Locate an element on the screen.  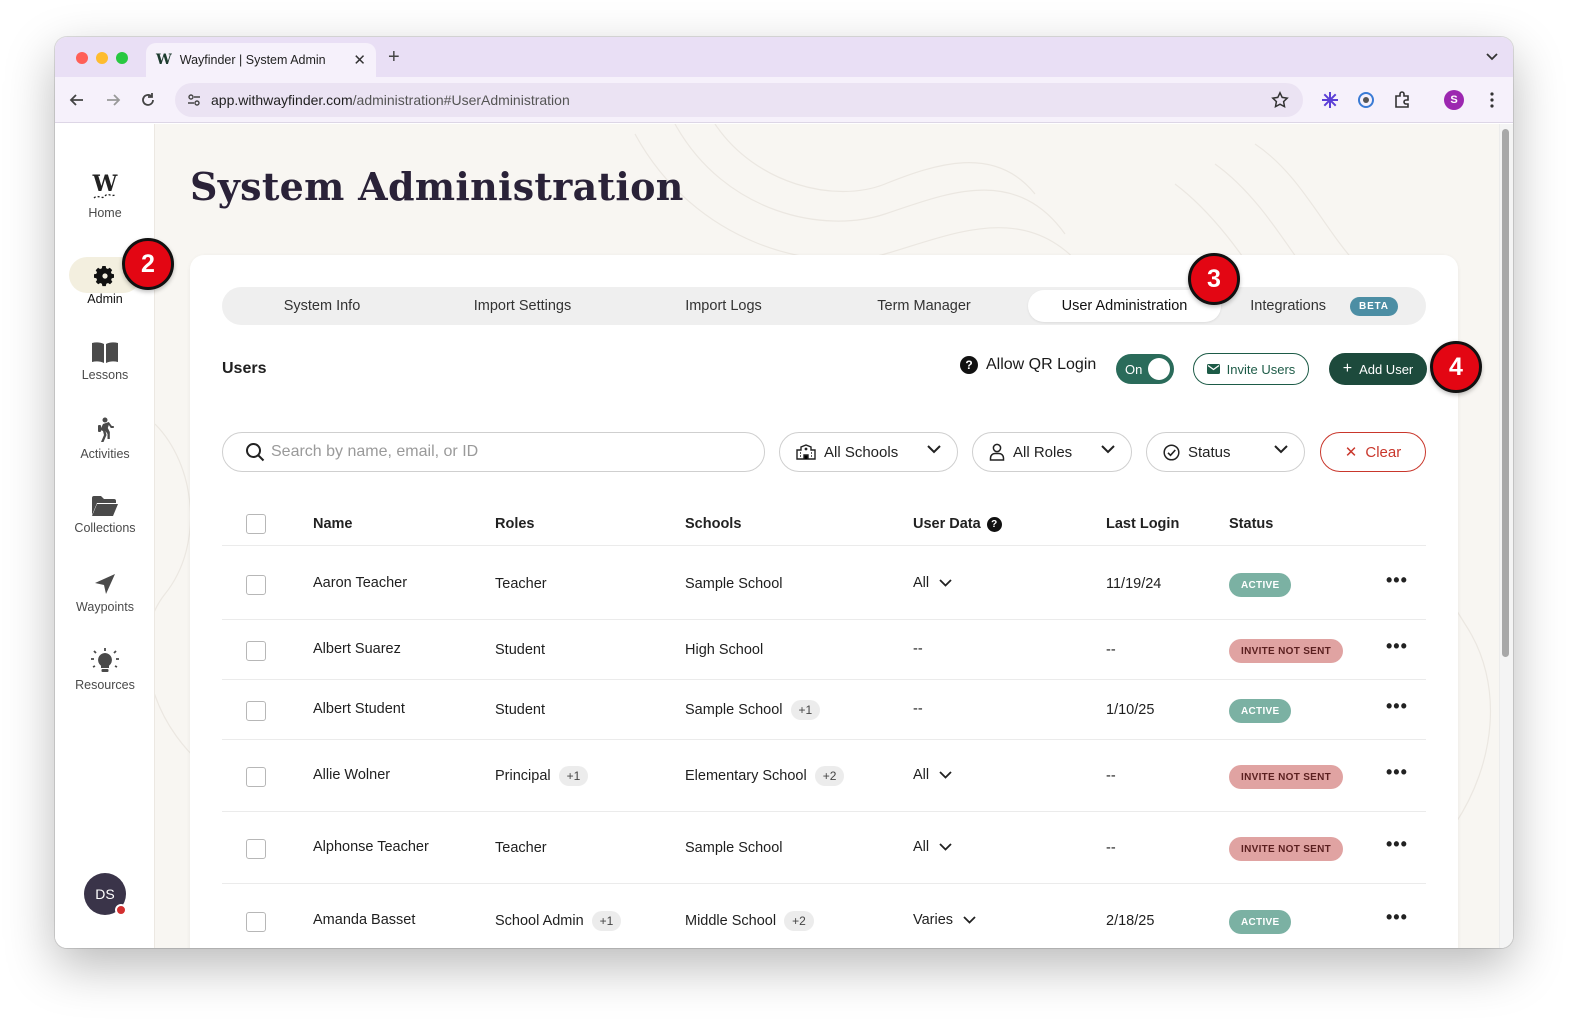
forward-arrow-icon is located at coordinates (113, 100).